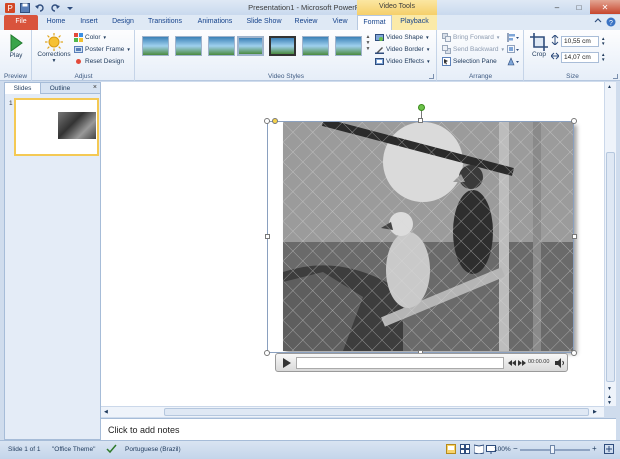  What do you see at coordinates (431, 76) in the screenshot?
I see `video-styles-launcher-icon` at bounding box center [431, 76].